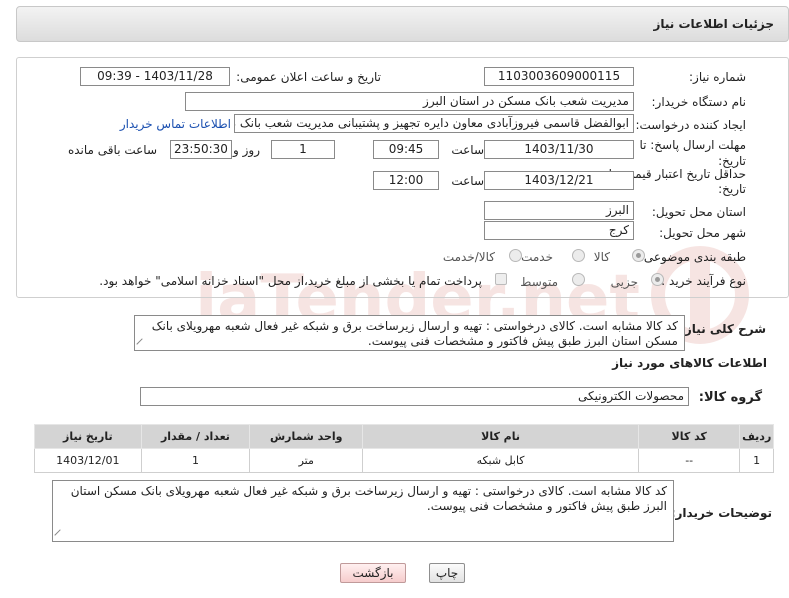 The height and width of the screenshot is (598, 789). What do you see at coordinates (468, 257) in the screenshot?
I see `category-option-goods-service: کالا/خدمت` at bounding box center [468, 257].